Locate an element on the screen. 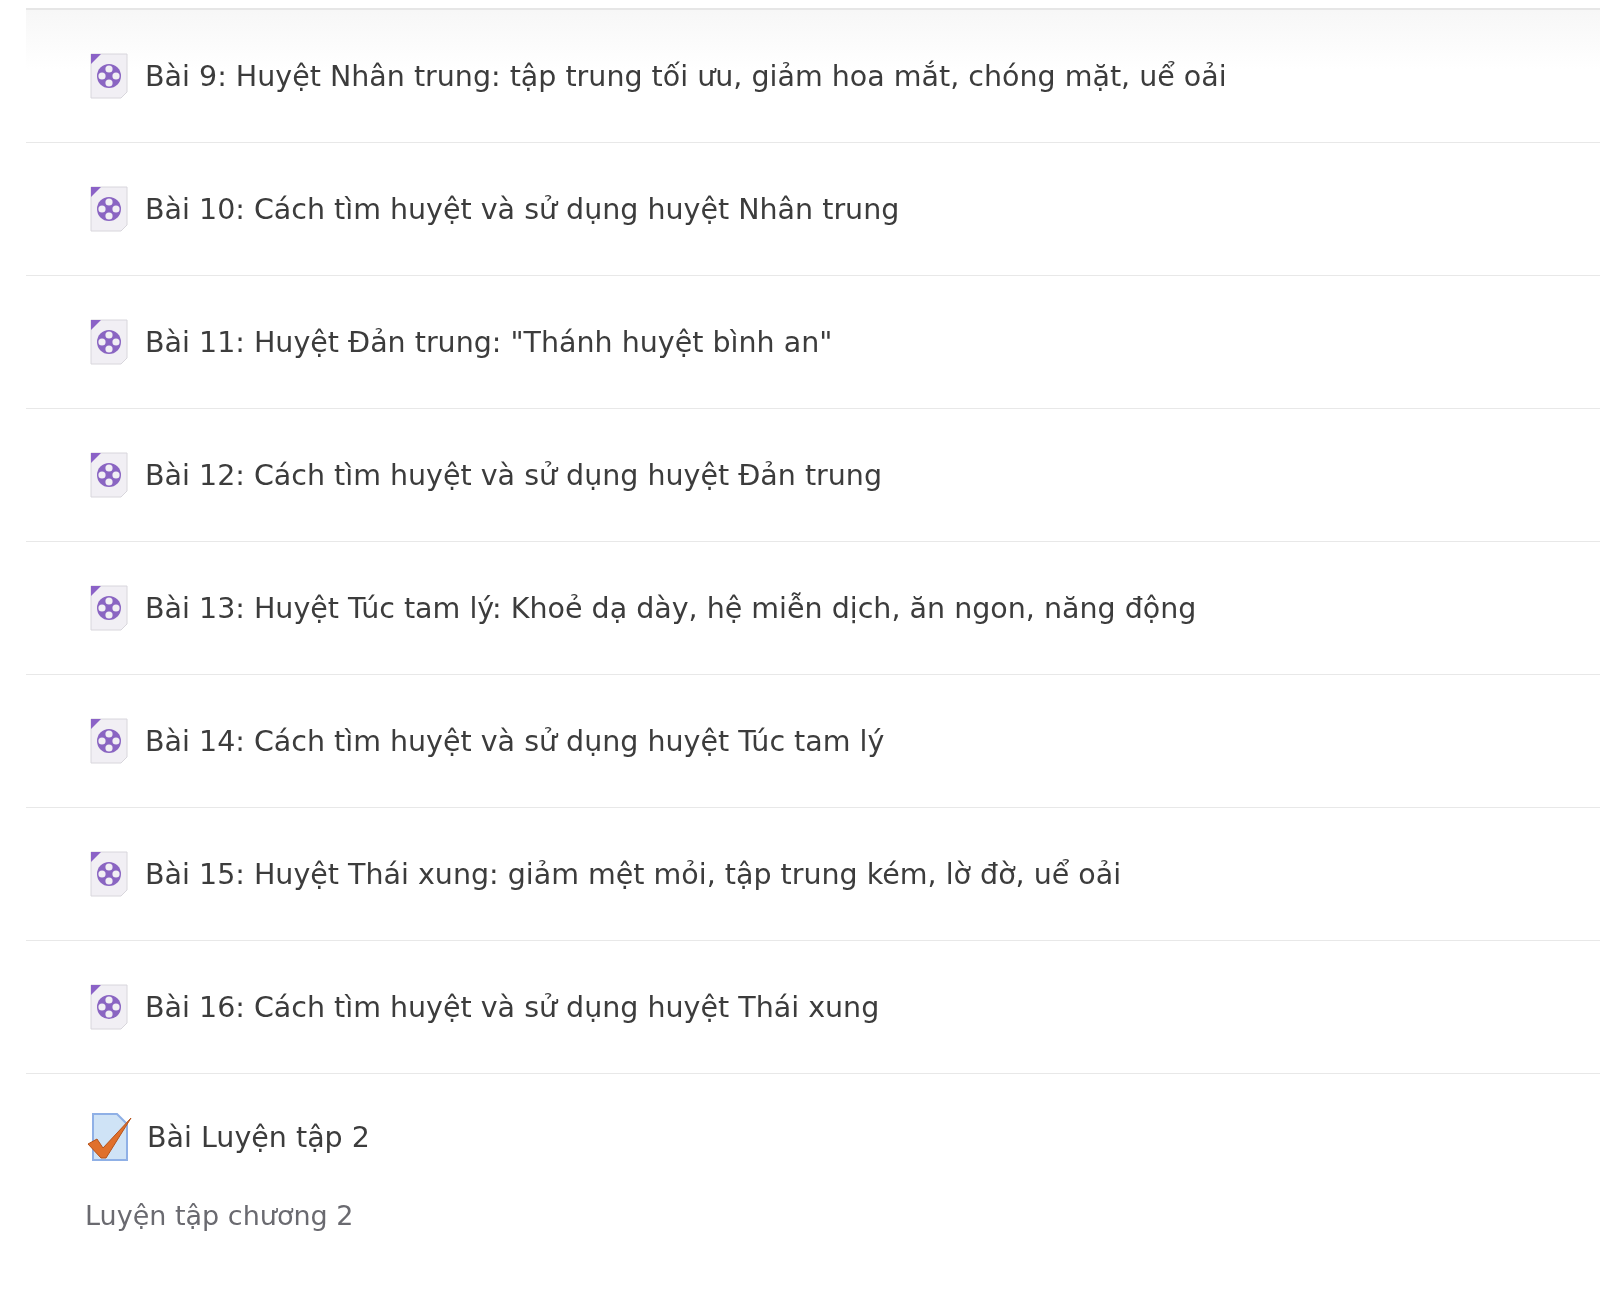 This screenshot has height=1298, width=1600. activity-link: Bài 15: Huyệt Thái xung: giảm mệt mỏi, tập trung kém, lờ đờ, uể oải is located at coordinates (633, 874).